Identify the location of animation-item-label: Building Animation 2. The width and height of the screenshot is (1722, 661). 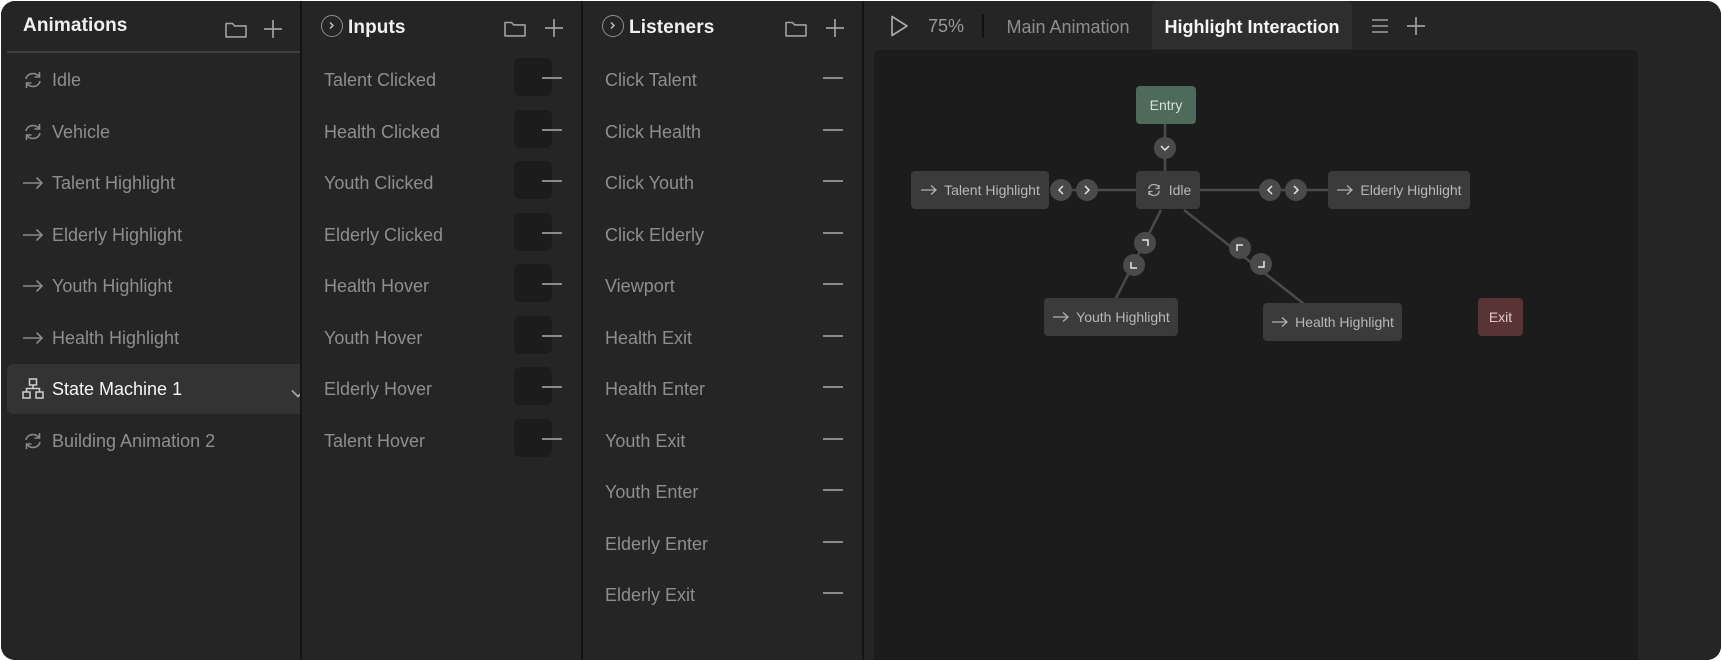
(134, 440).